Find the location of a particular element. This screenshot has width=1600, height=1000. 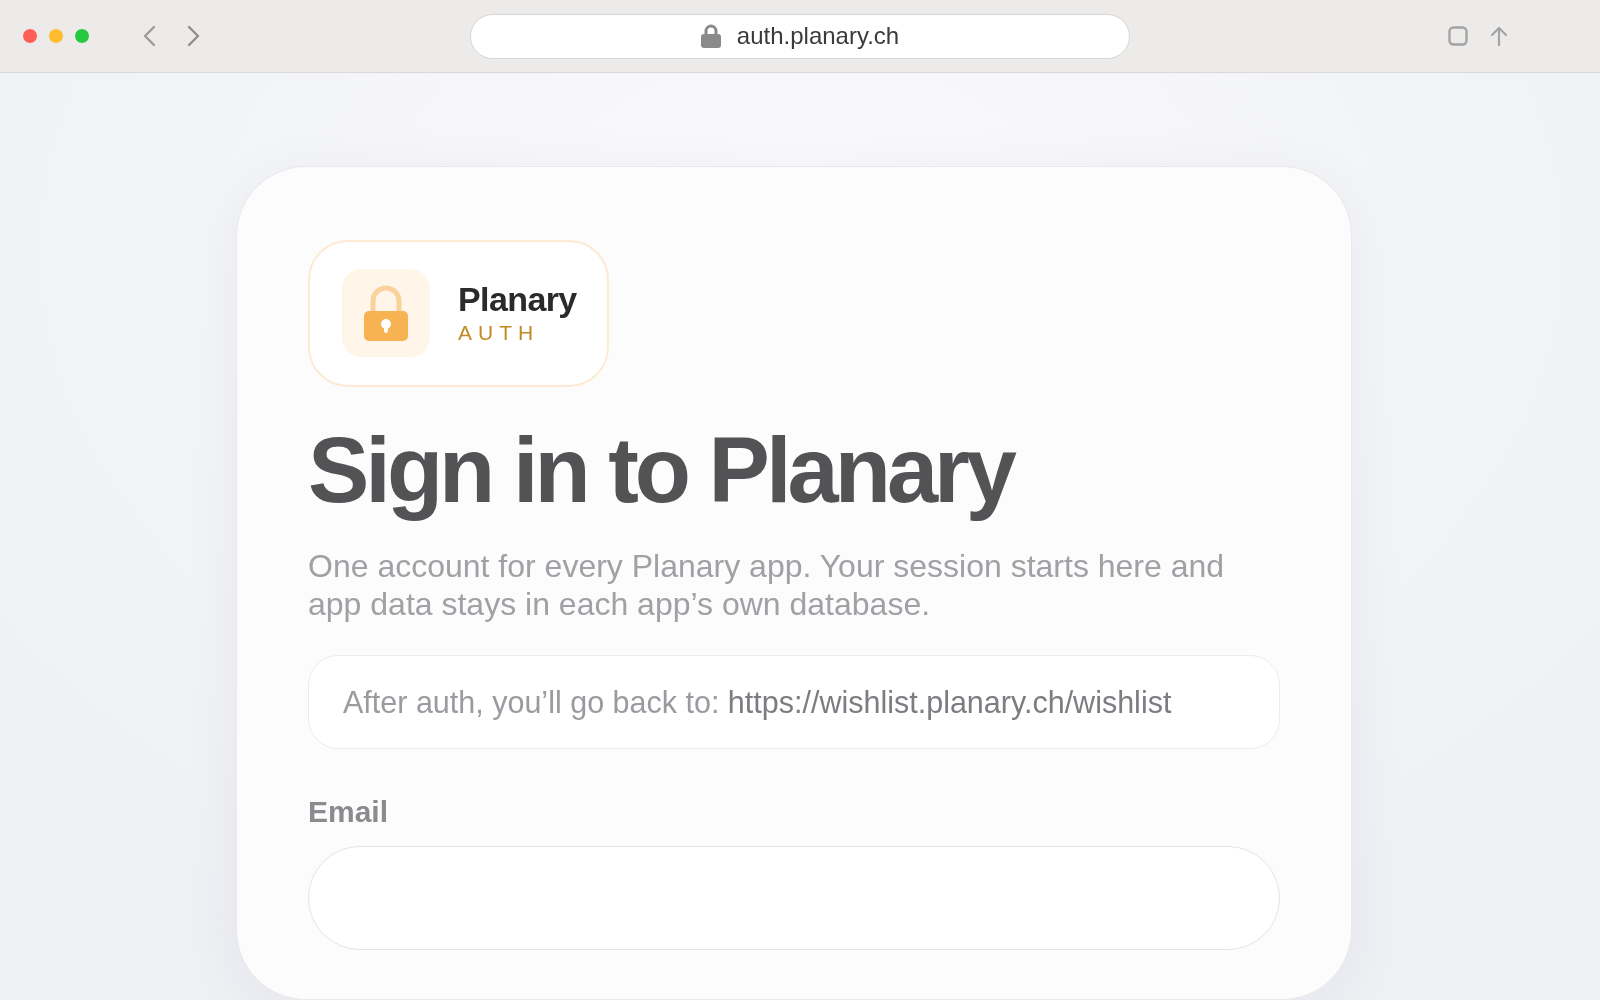

window-zoom-icon is located at coordinates (82, 36).